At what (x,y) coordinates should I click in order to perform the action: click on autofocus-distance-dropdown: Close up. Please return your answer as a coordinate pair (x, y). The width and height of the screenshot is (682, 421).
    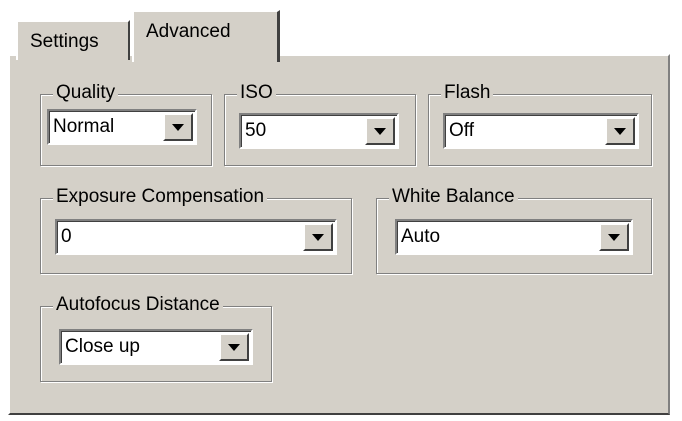
    Looking at the image, I should click on (156, 347).